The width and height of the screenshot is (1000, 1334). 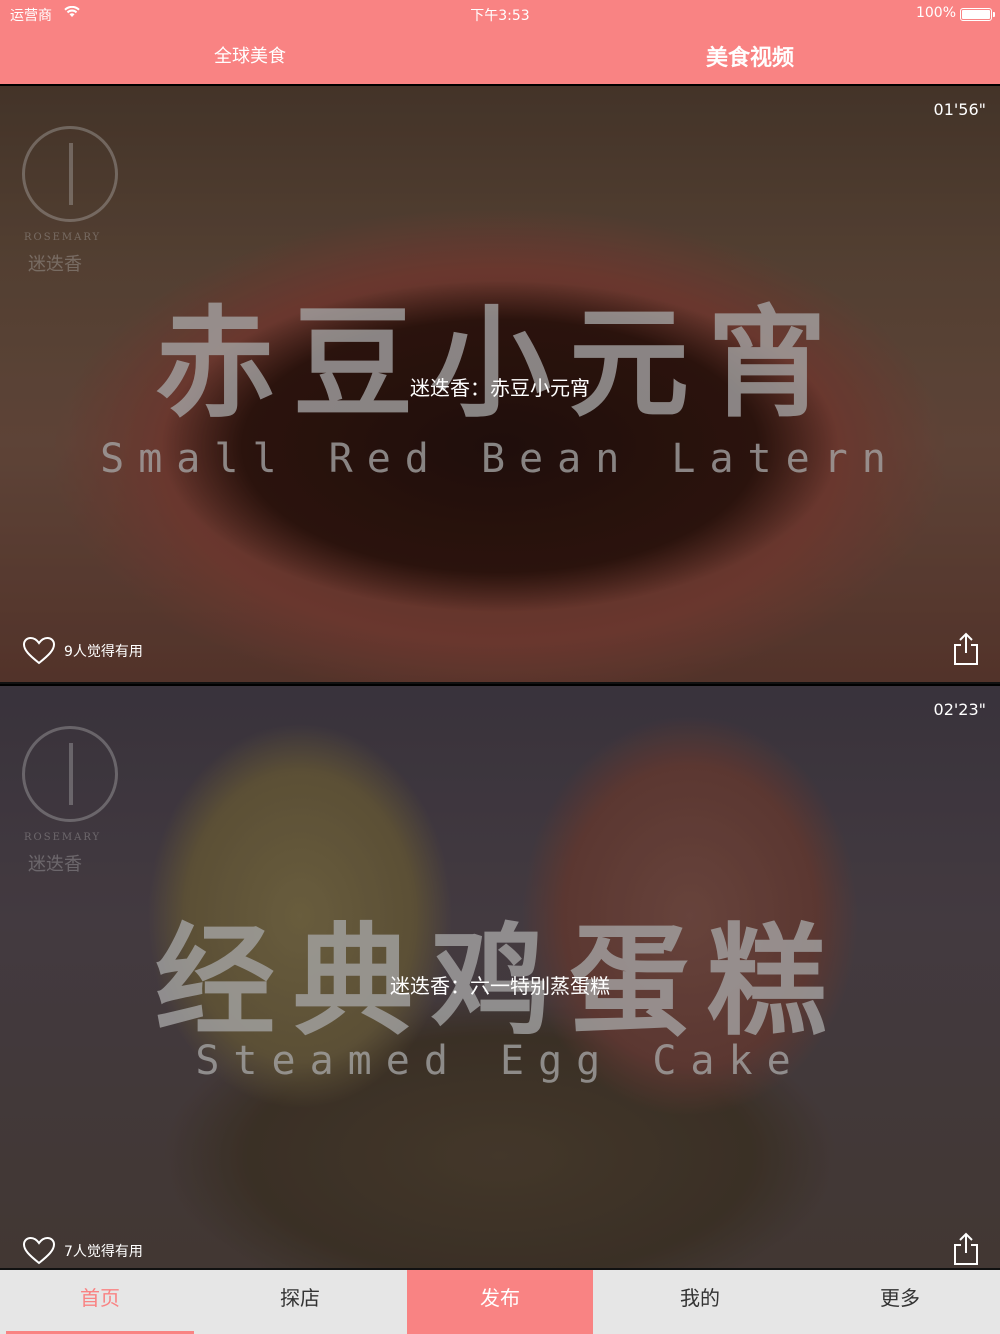 What do you see at coordinates (900, 1302) in the screenshot?
I see `tab-more: 更多` at bounding box center [900, 1302].